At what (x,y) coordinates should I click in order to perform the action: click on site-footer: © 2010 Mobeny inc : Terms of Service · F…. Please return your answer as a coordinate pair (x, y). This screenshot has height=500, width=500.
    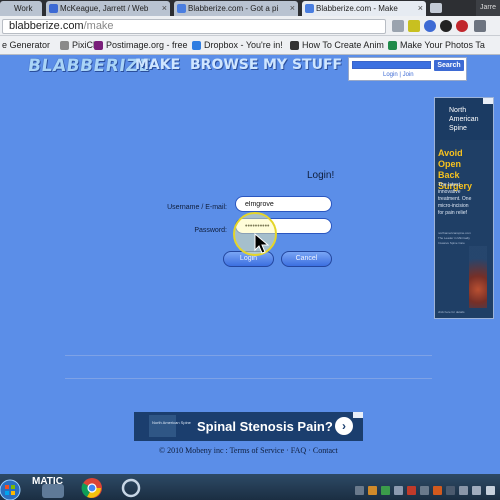
    Looking at the image, I should click on (248, 450).